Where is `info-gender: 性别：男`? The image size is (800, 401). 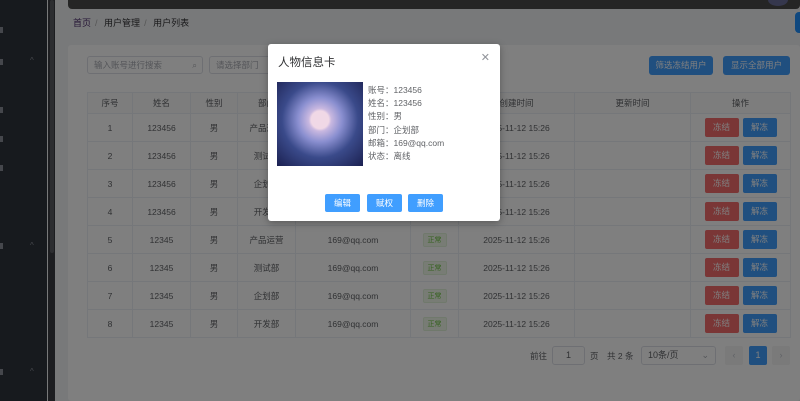 info-gender: 性别：男 is located at coordinates (385, 116).